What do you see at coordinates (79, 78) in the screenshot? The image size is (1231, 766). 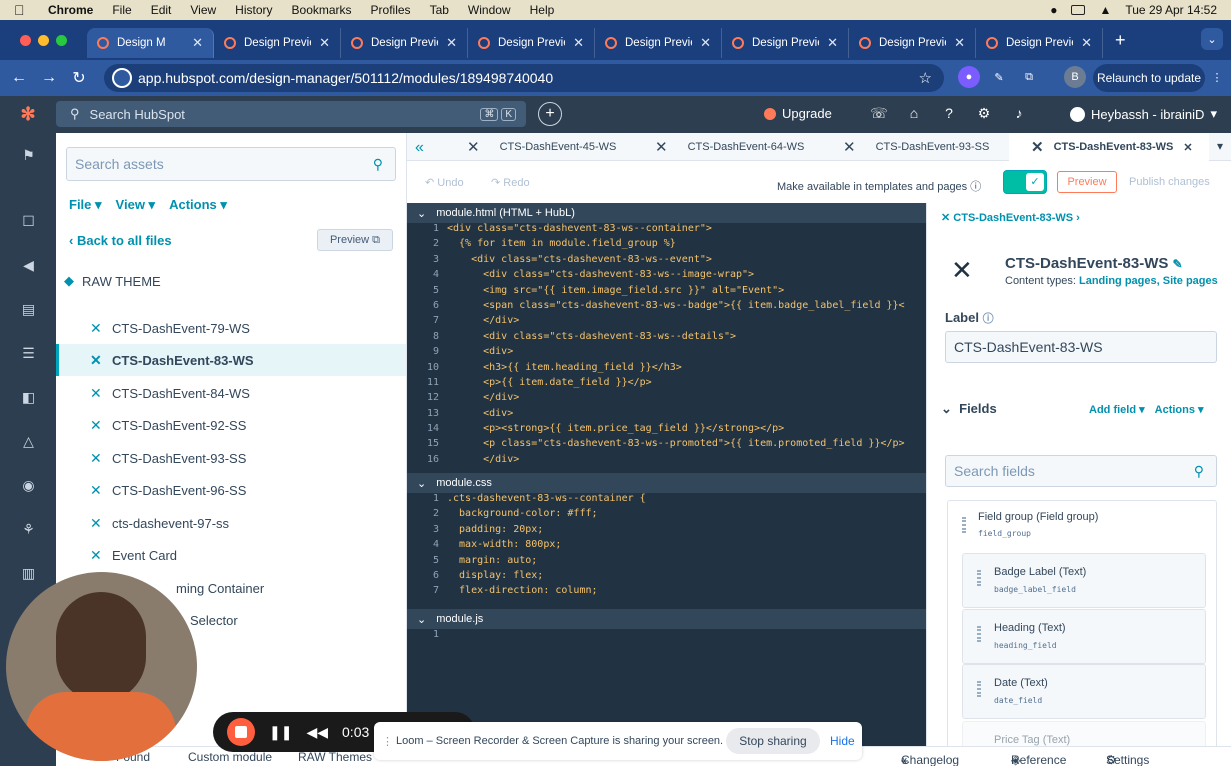 I see `reload-icon: ↻` at bounding box center [79, 78].